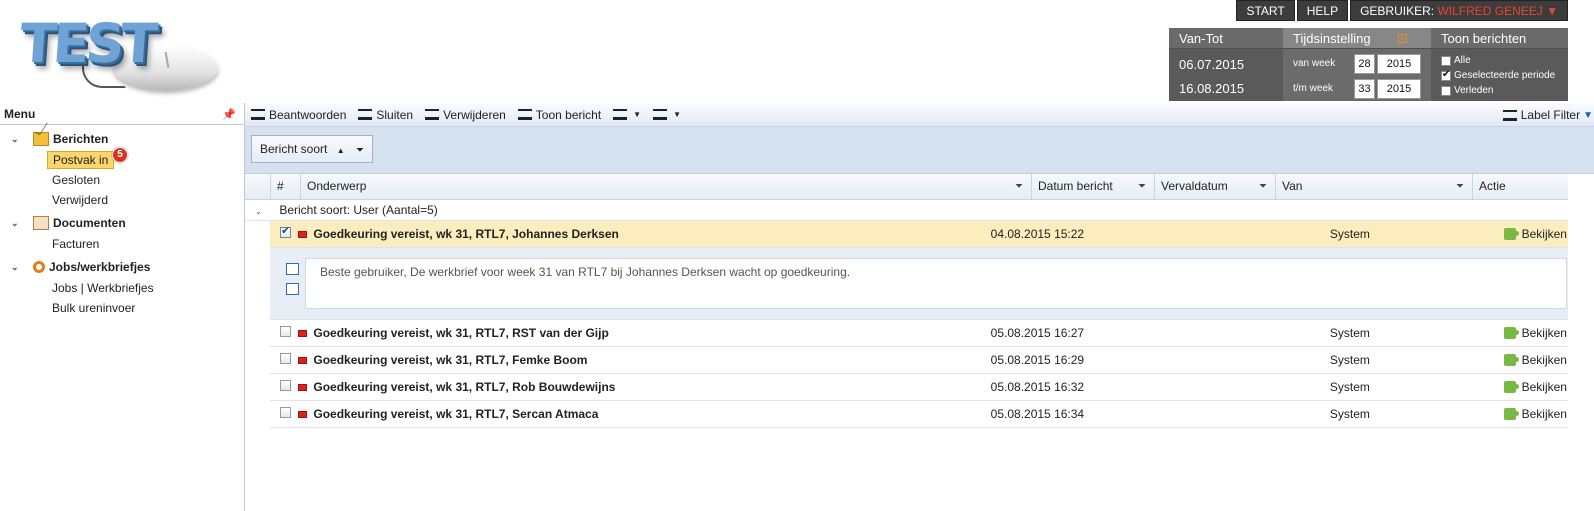 The height and width of the screenshot is (511, 1594). I want to click on view-button-label: Bekijken, so click(1544, 387).